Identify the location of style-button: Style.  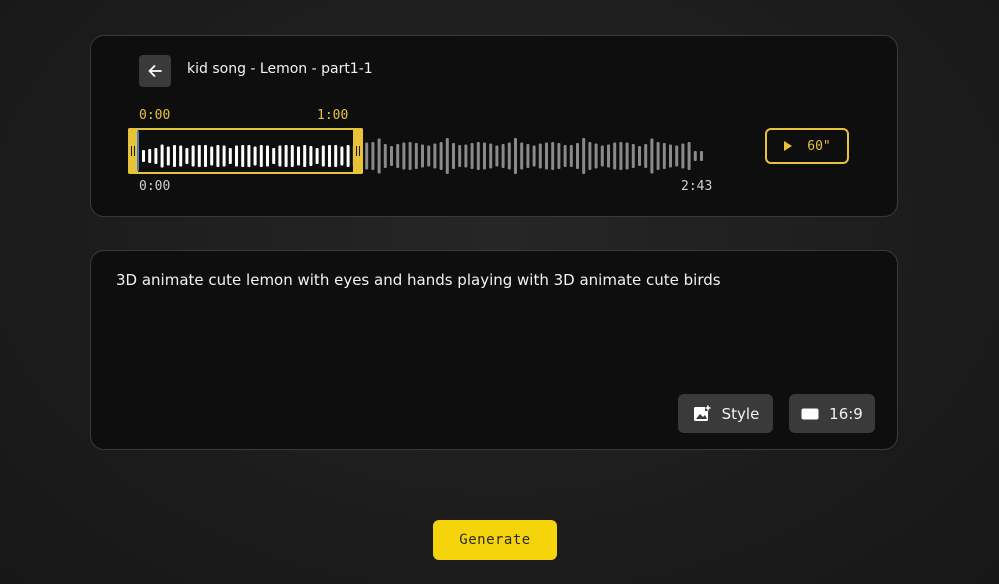
(725, 413).